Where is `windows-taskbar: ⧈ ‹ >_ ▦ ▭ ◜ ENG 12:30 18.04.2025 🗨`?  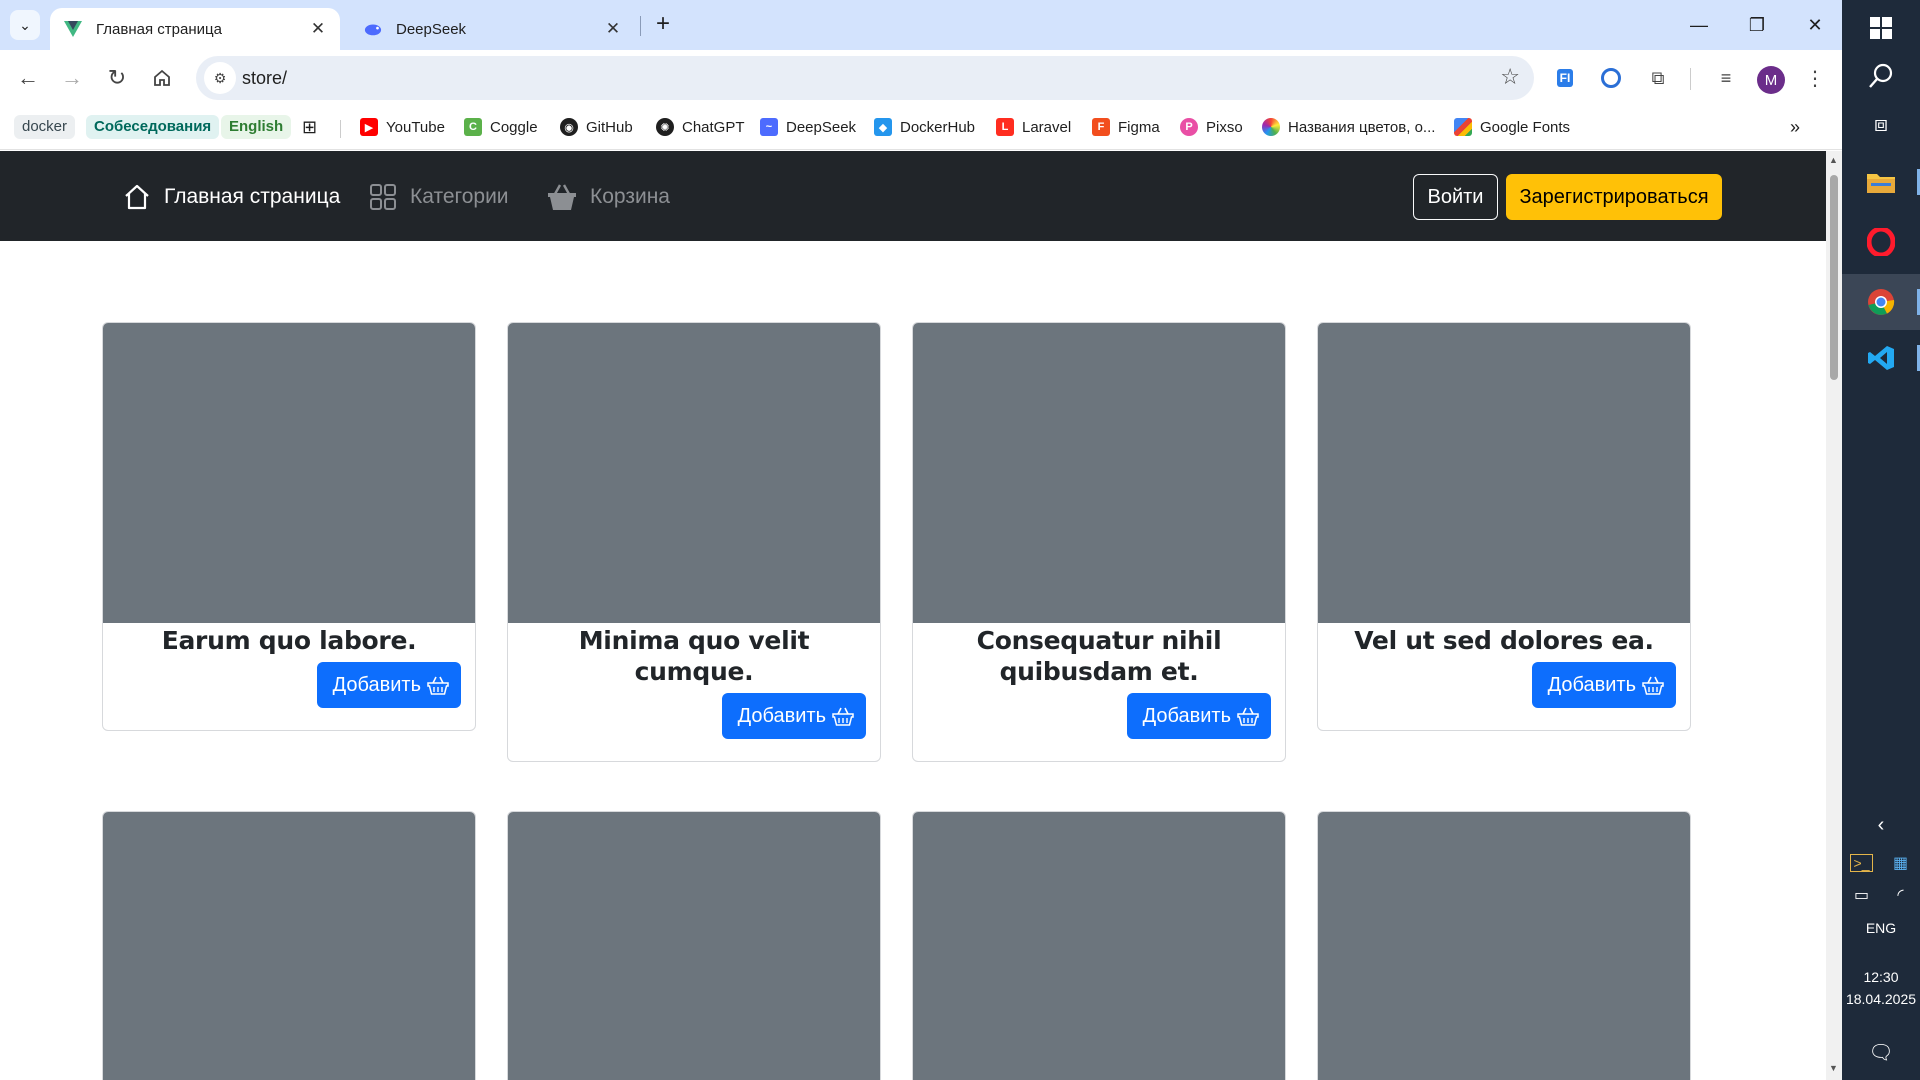
windows-taskbar: ⧈ ‹ >_ ▦ ▭ ◜ ENG 12:30 18.04.2025 🗨 is located at coordinates (1881, 540).